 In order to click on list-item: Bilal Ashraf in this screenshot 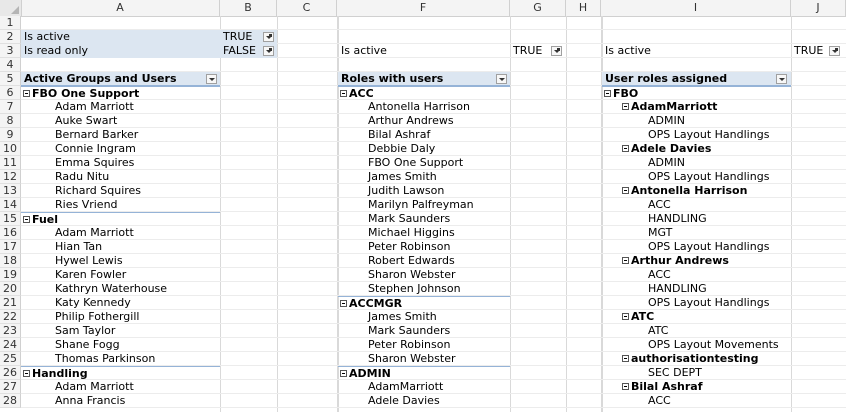, I will do `click(399, 134)`.